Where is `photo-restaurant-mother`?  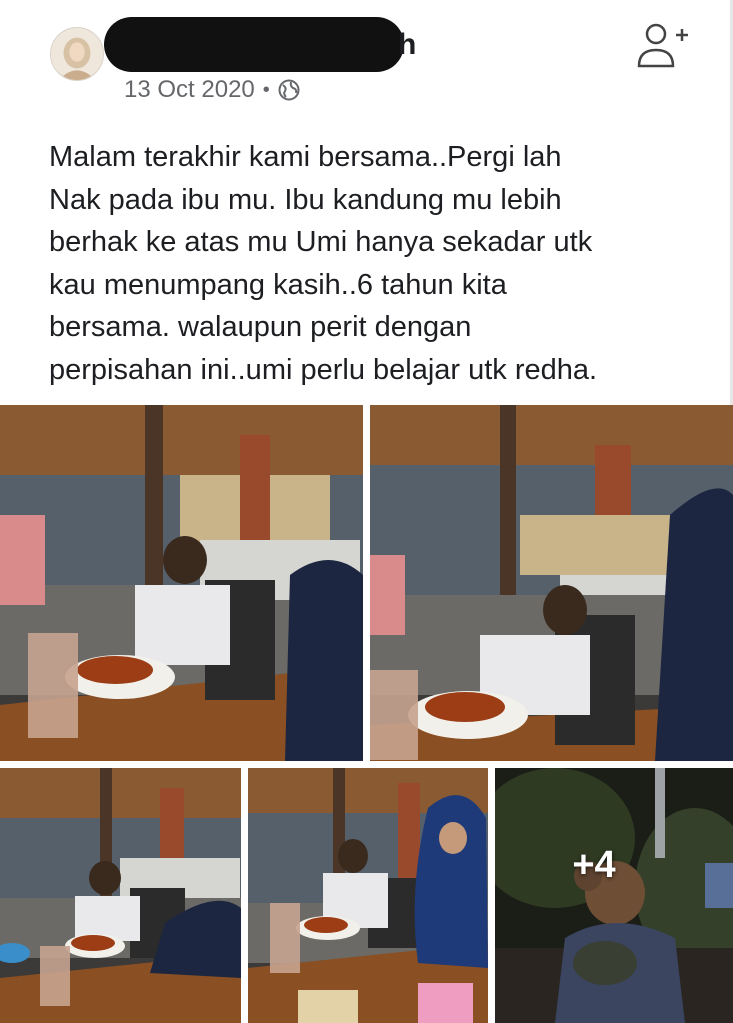 photo-restaurant-mother is located at coordinates (368, 895).